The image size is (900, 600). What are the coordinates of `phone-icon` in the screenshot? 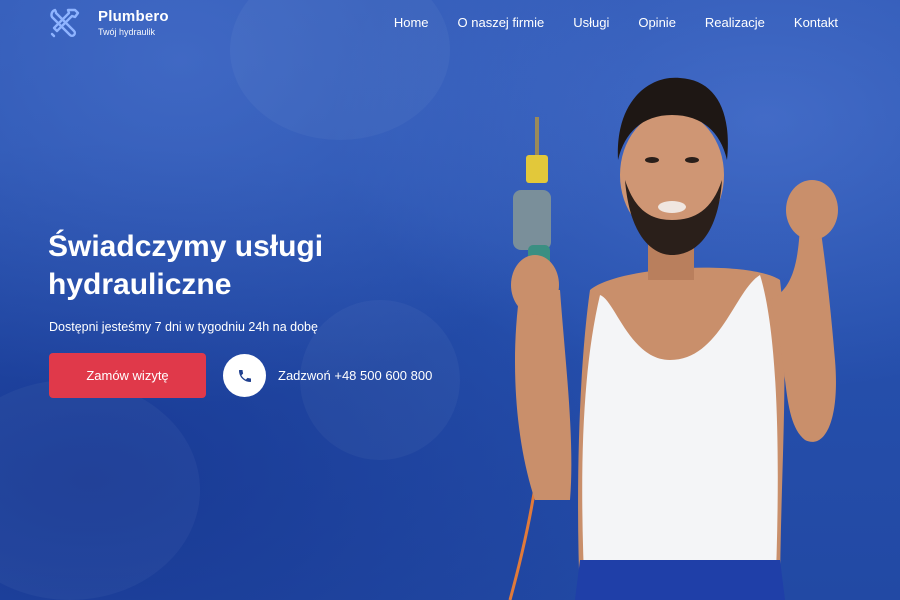 It's located at (244, 375).